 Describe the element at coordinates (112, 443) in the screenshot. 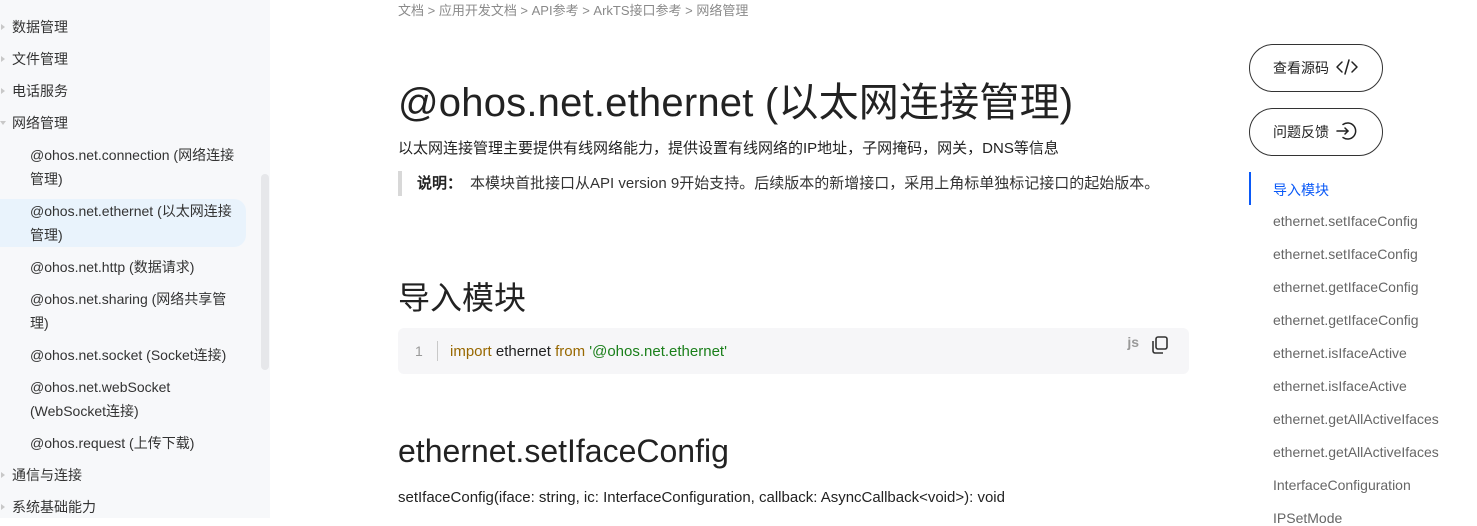

I see `sidebar-item-label: @ohos.request (上传下载)` at that location.